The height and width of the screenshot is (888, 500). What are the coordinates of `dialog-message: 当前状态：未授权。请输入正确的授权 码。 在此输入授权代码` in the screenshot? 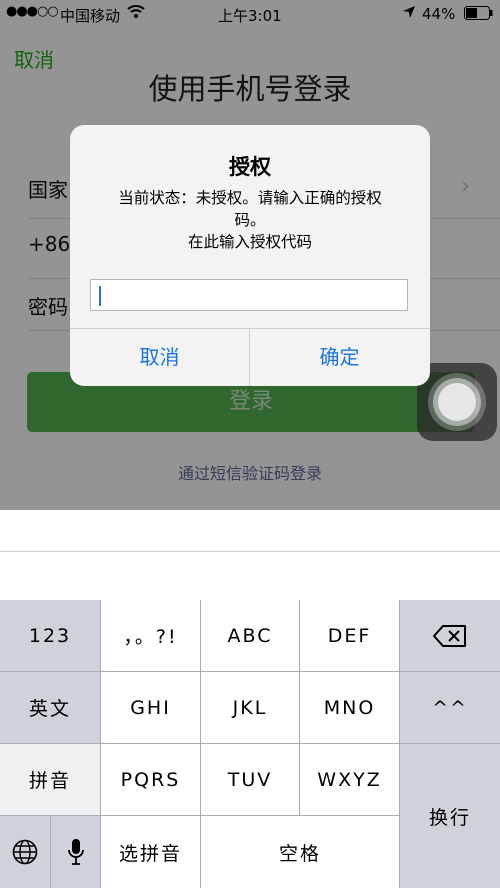 It's located at (250, 220).